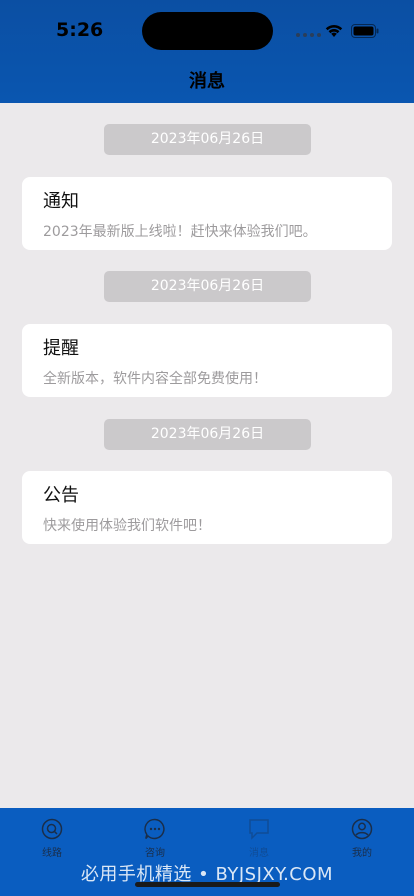  I want to click on message-card: 通知 2023年最新版上线啦！赶快来体验我们吧。, so click(207, 213).